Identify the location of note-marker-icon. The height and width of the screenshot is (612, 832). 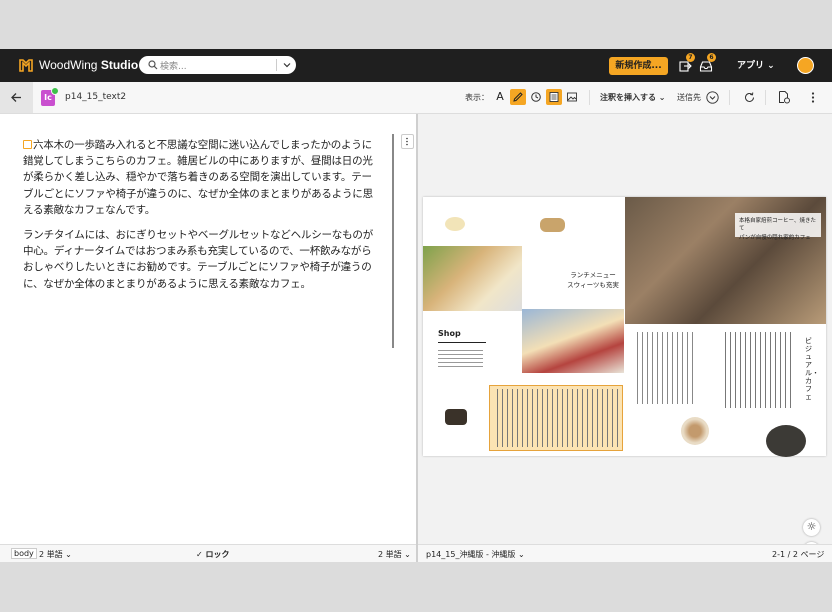
(27, 144).